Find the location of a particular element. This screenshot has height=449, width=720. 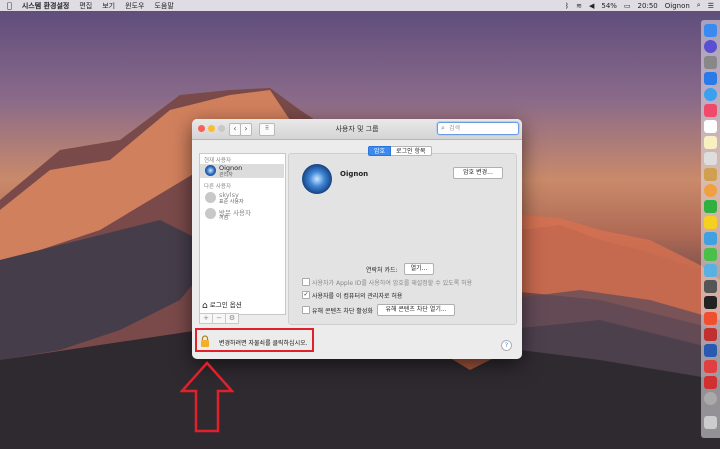

contacts-card-label: 연락처 카드: is located at coordinates (382, 270).